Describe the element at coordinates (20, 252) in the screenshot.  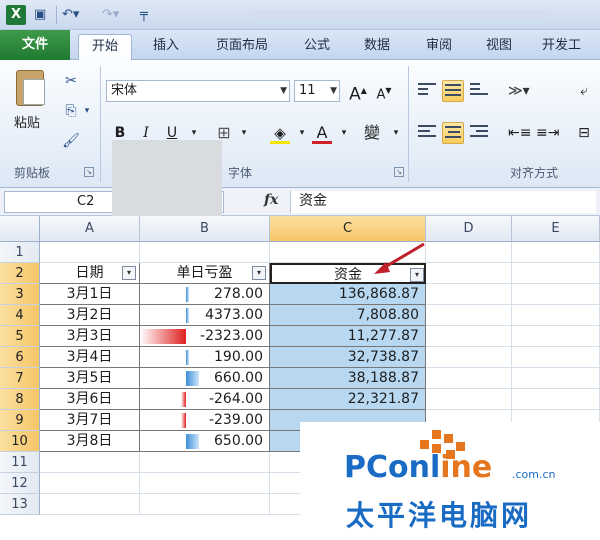
I see `row-header: 1` at that location.